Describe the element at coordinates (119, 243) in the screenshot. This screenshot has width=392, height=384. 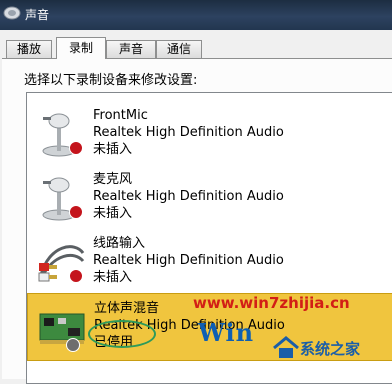
I see `device-name: 线路输入` at that location.